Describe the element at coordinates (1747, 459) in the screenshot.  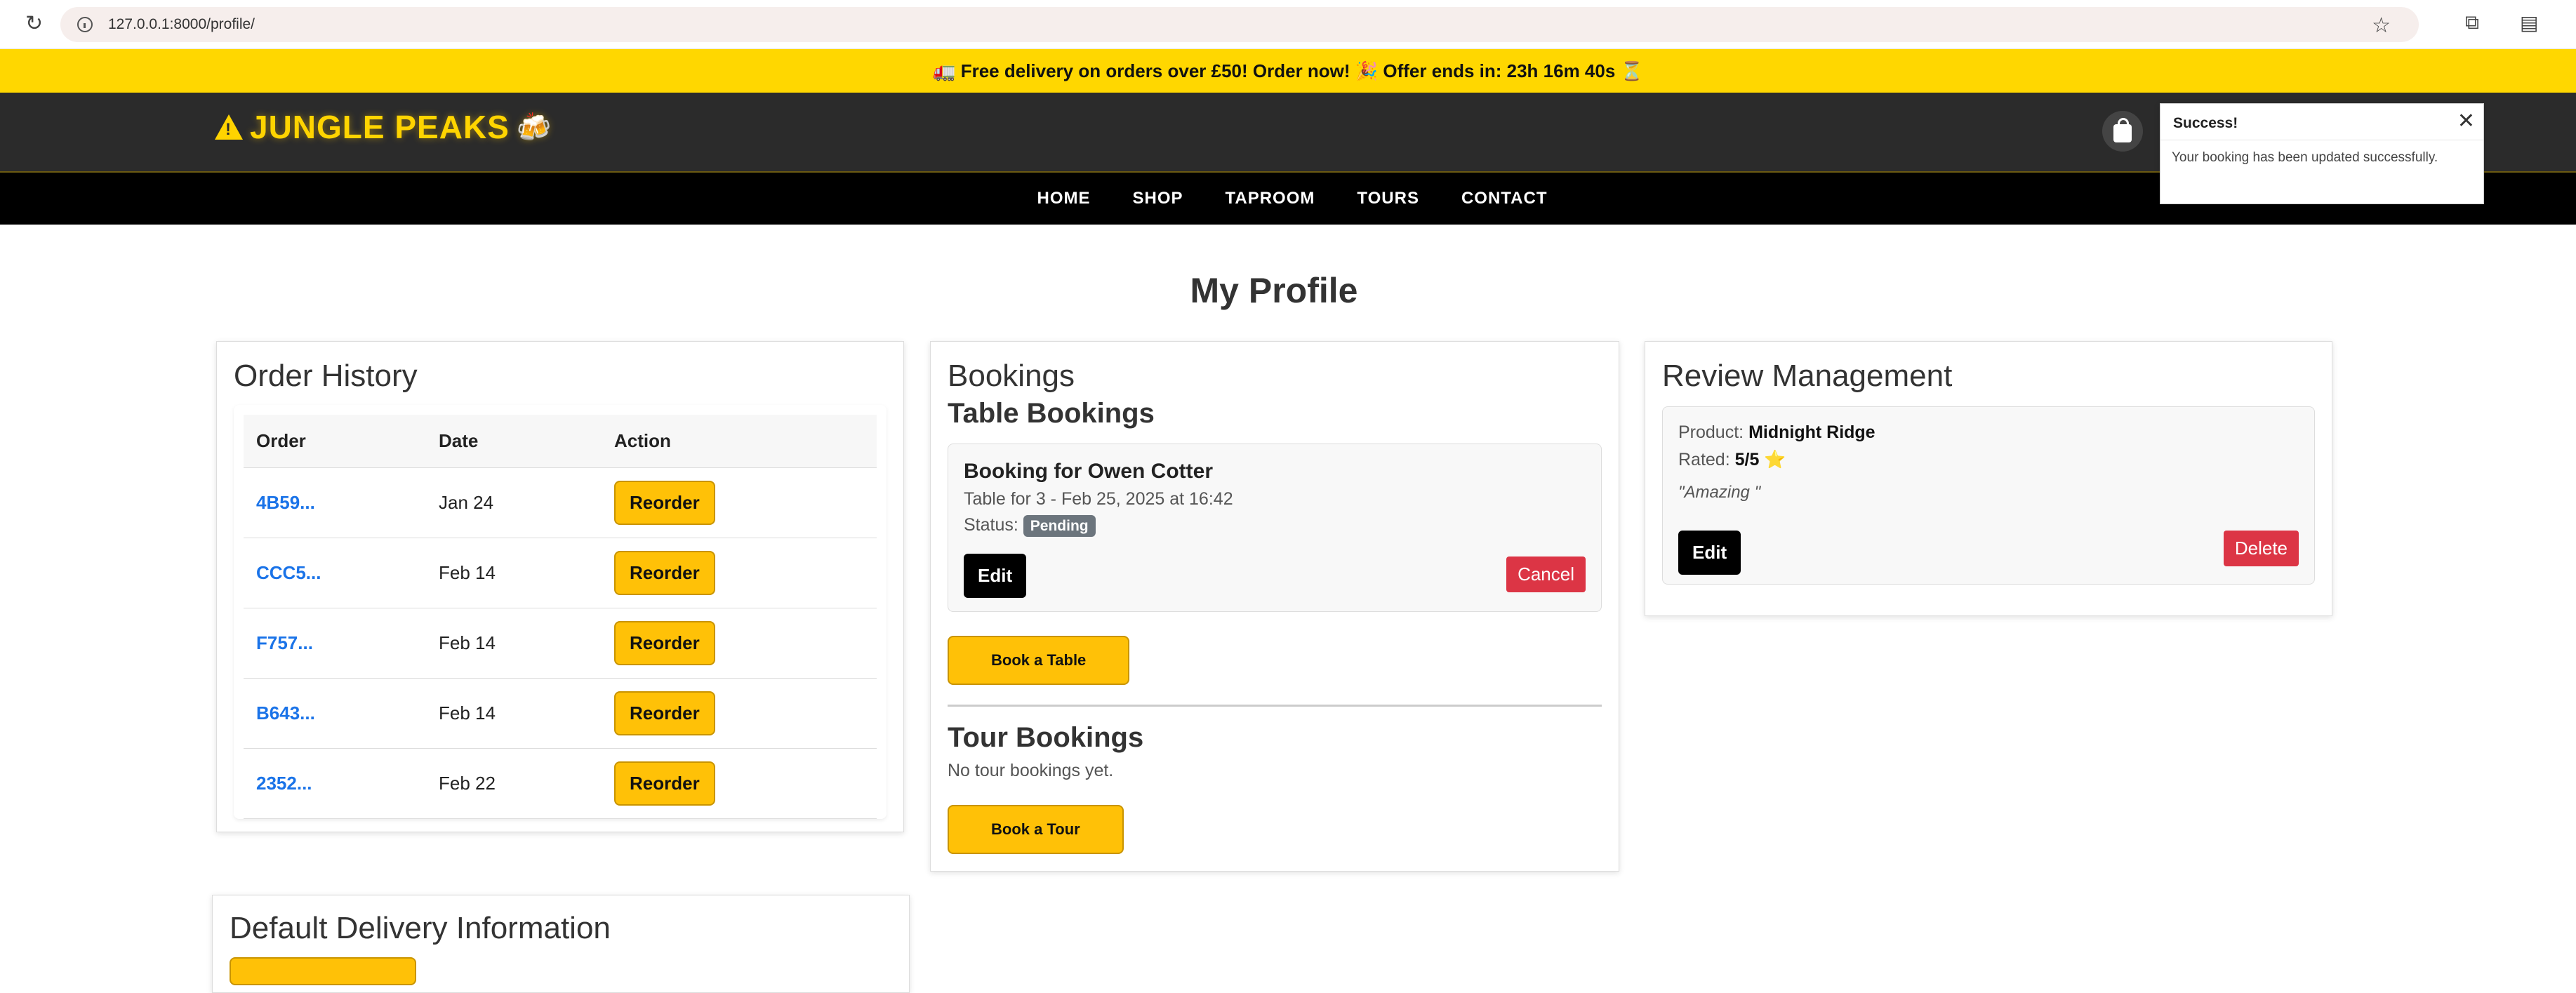
I see `rating-value: 5/5` at that location.